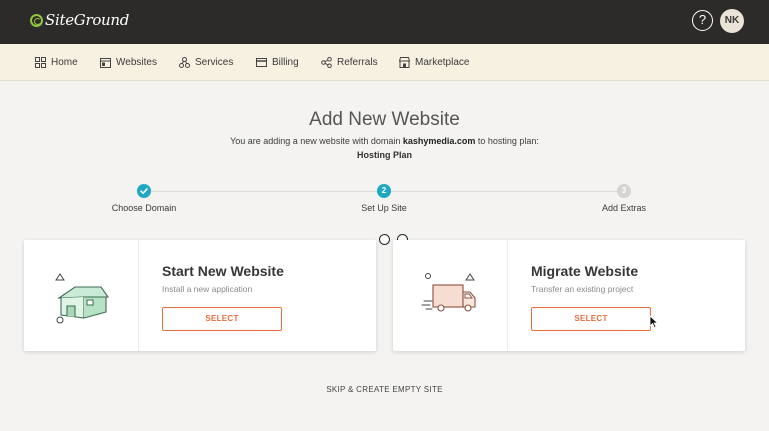 The height and width of the screenshot is (431, 769). Describe the element at coordinates (36, 20) in the screenshot. I see `logo-icon` at that location.